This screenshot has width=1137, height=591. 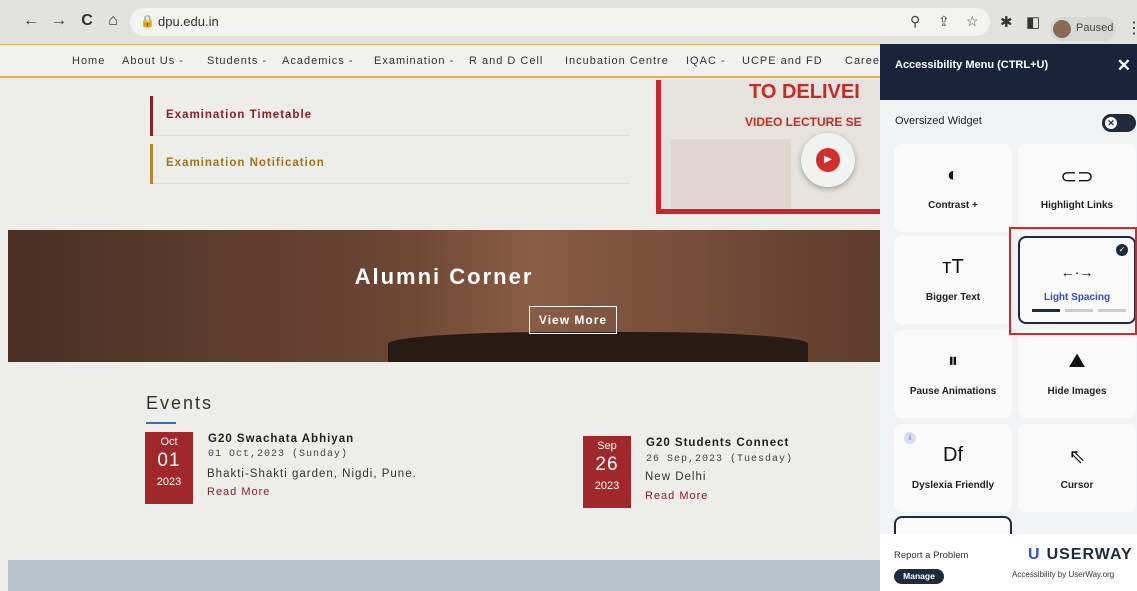 I want to click on tile-label: Hide Images, so click(x=1077, y=391).